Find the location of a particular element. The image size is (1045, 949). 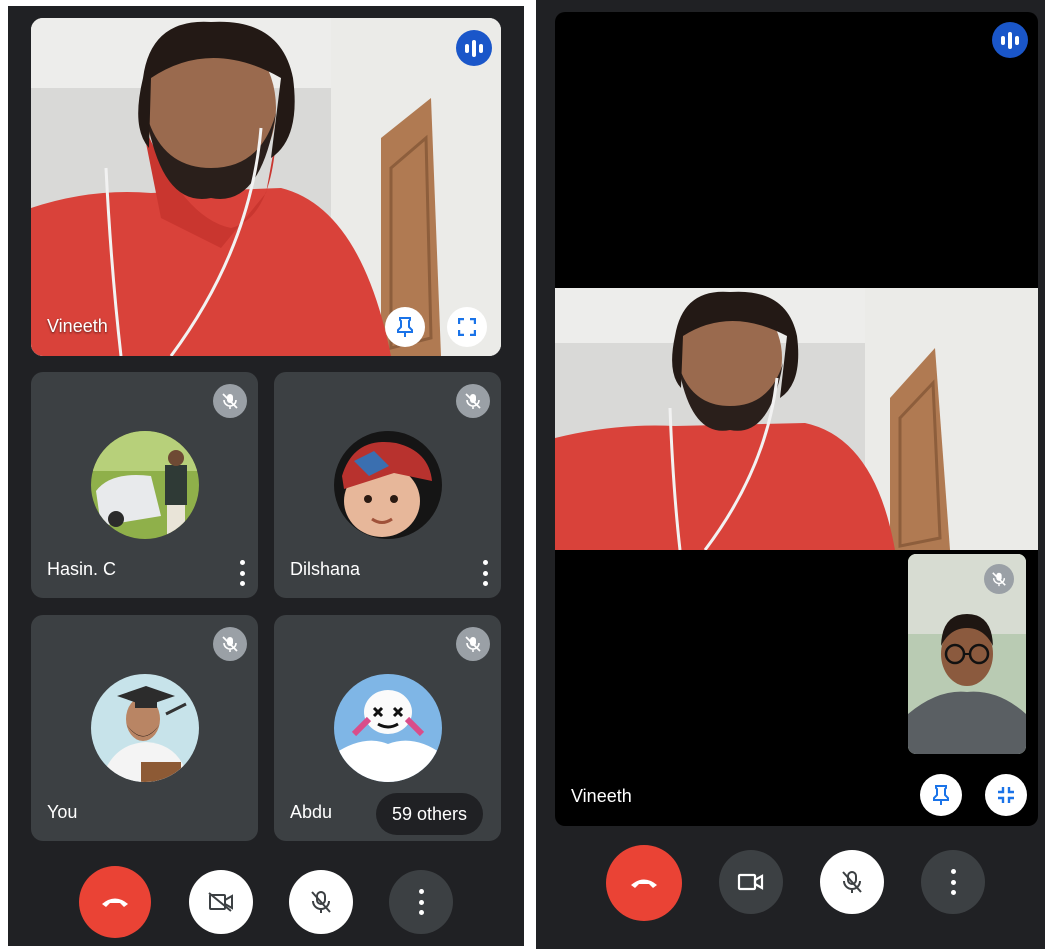

participant-name: Hasin. C is located at coordinates (82, 569).